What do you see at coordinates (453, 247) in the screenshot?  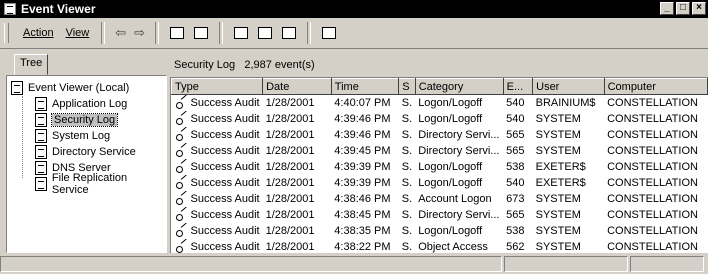 I see `table-cell: Object Access` at bounding box center [453, 247].